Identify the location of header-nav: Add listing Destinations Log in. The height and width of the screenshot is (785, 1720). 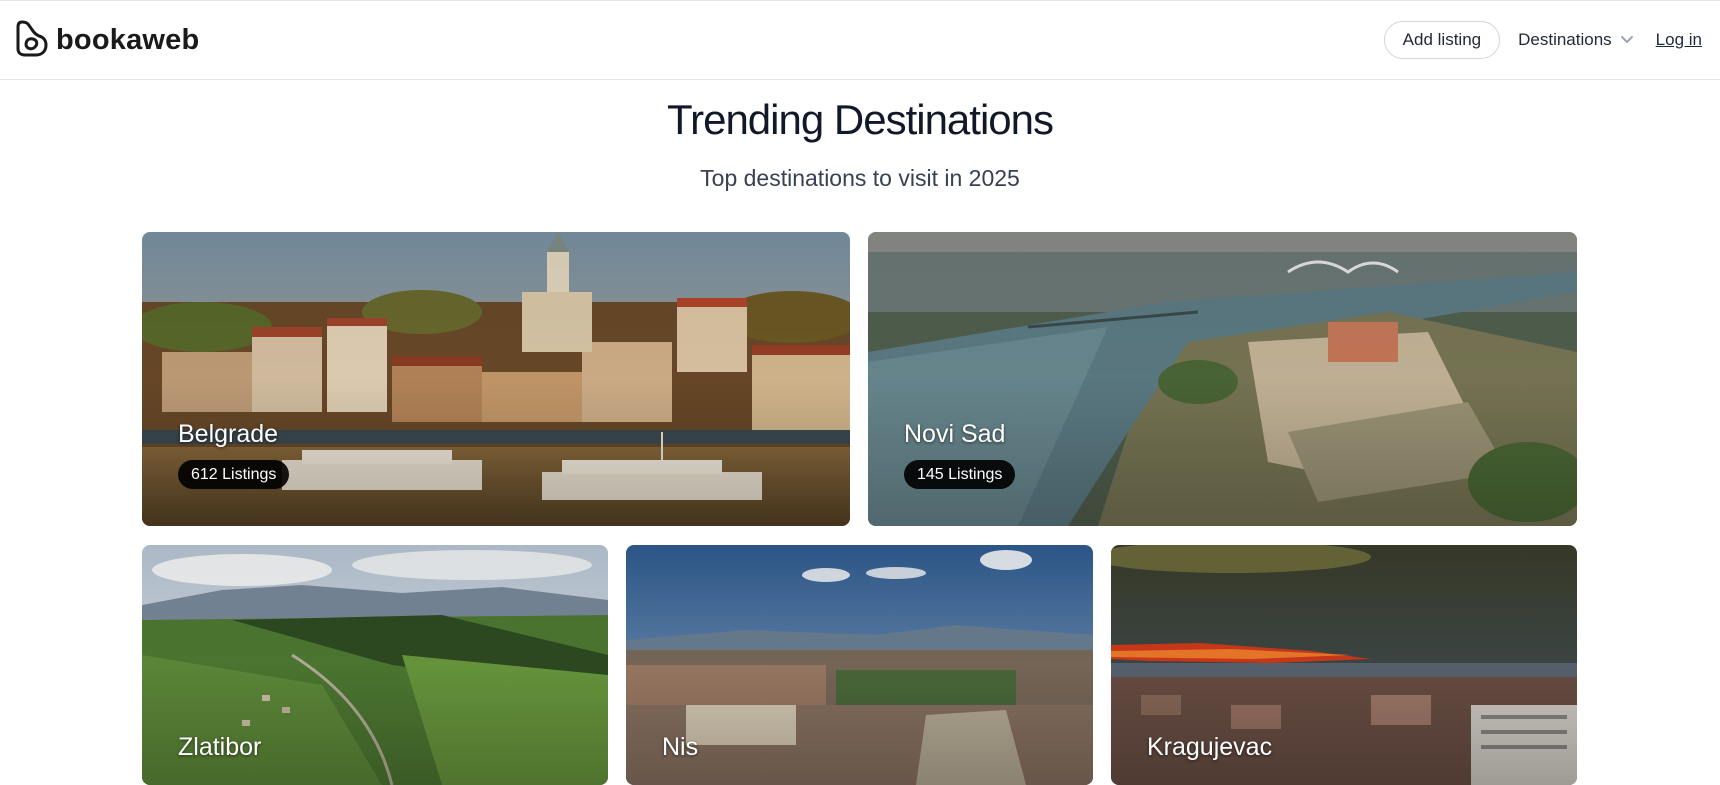
(1542, 40).